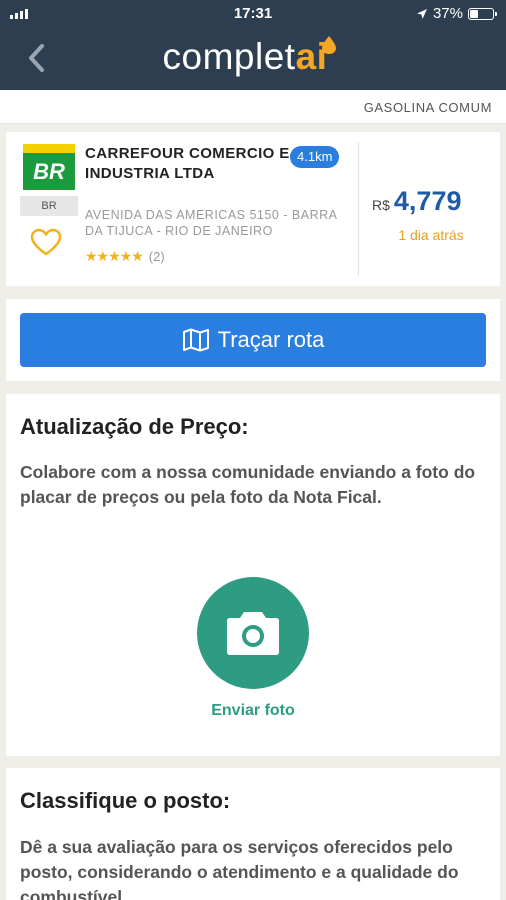 Image resolution: width=506 pixels, height=900 pixels. I want to click on distance-badge: 4.1km, so click(315, 157).